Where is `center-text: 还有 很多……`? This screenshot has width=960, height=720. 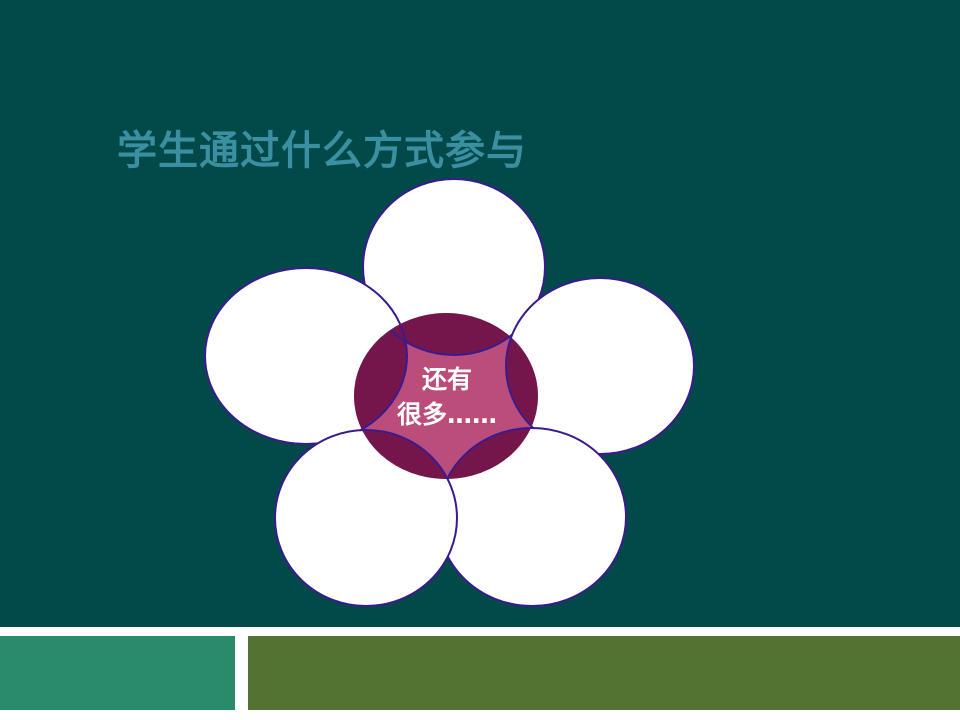 center-text: 还有 很多…… is located at coordinates (447, 397).